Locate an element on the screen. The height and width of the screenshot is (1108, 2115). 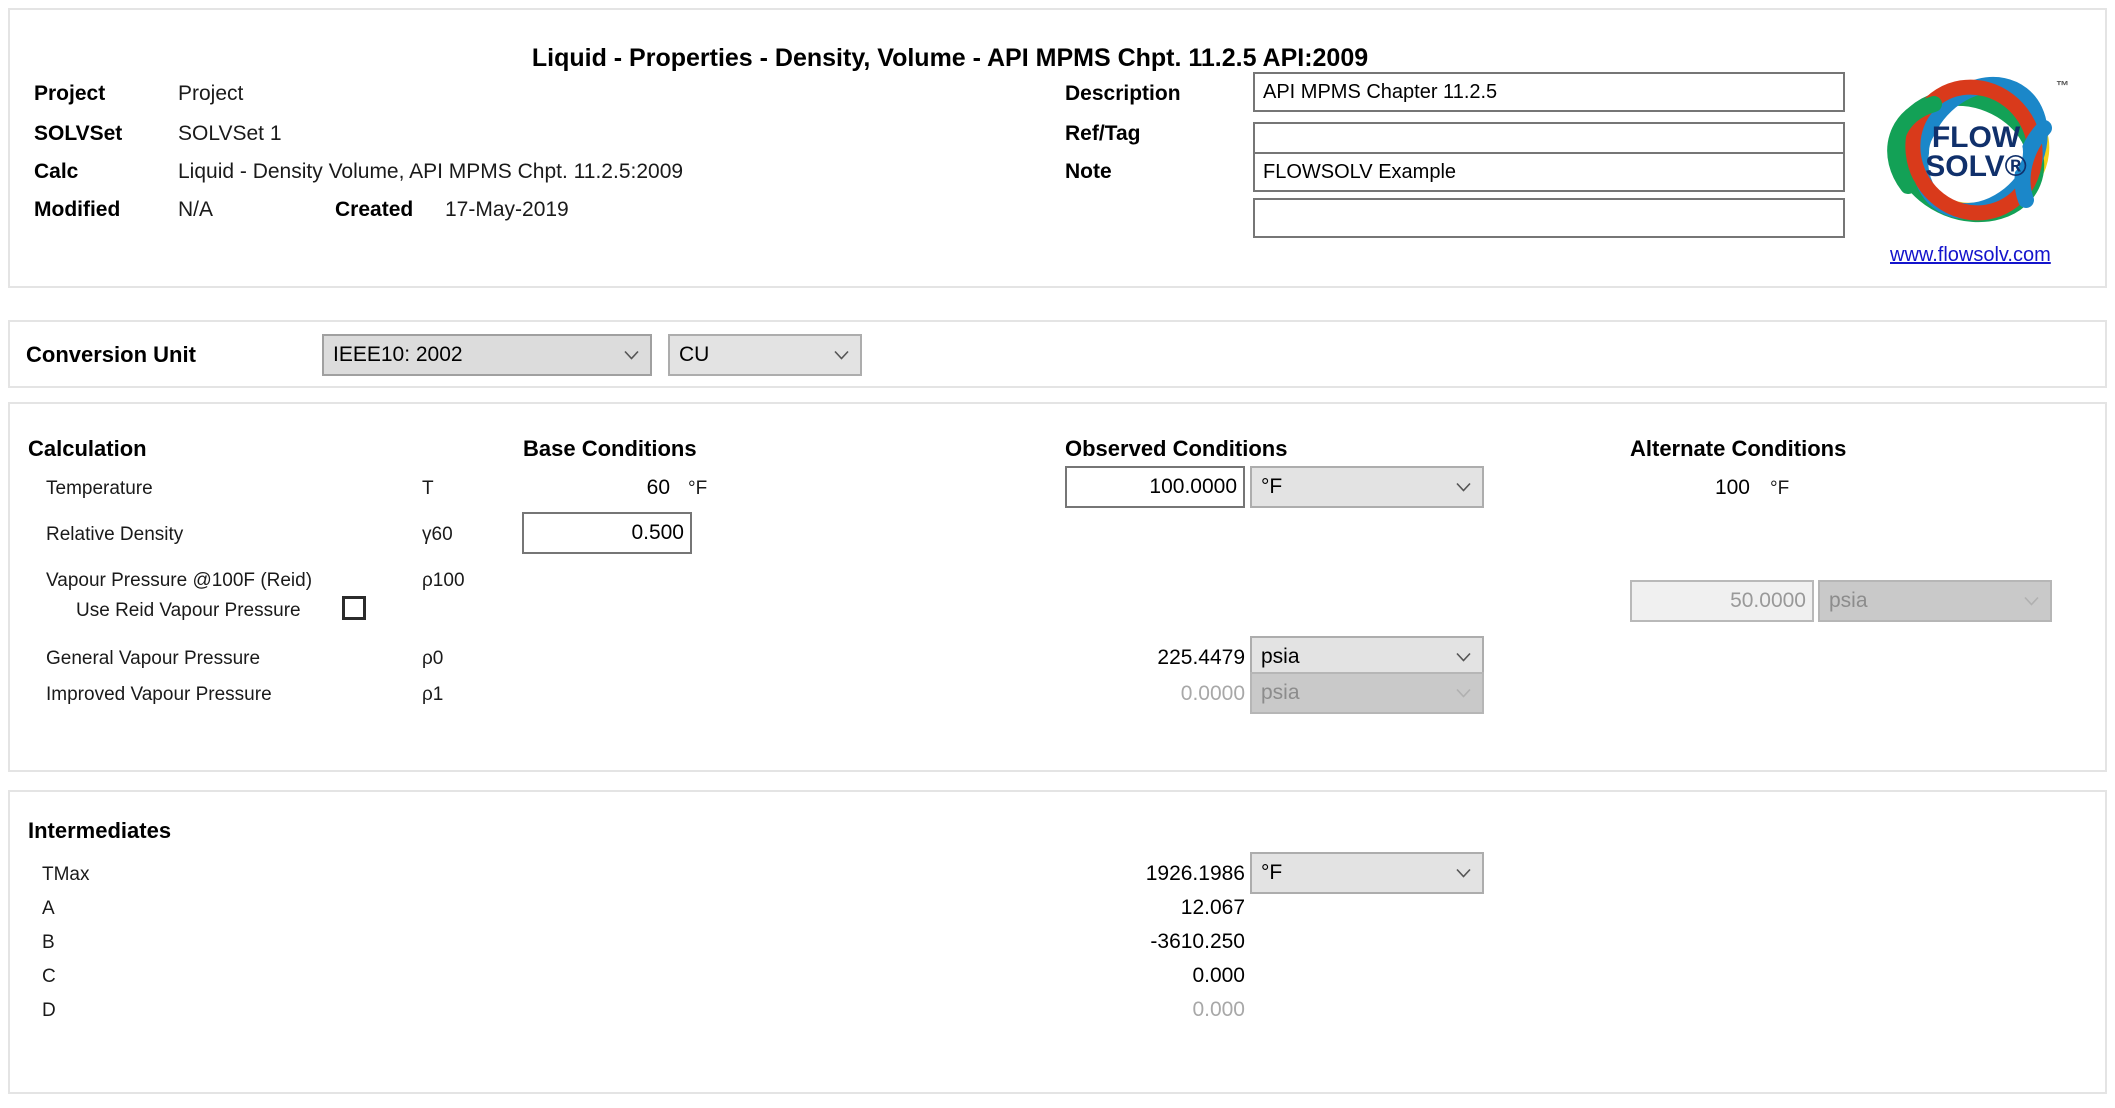
solvset-label: SOLVSet is located at coordinates (78, 133).